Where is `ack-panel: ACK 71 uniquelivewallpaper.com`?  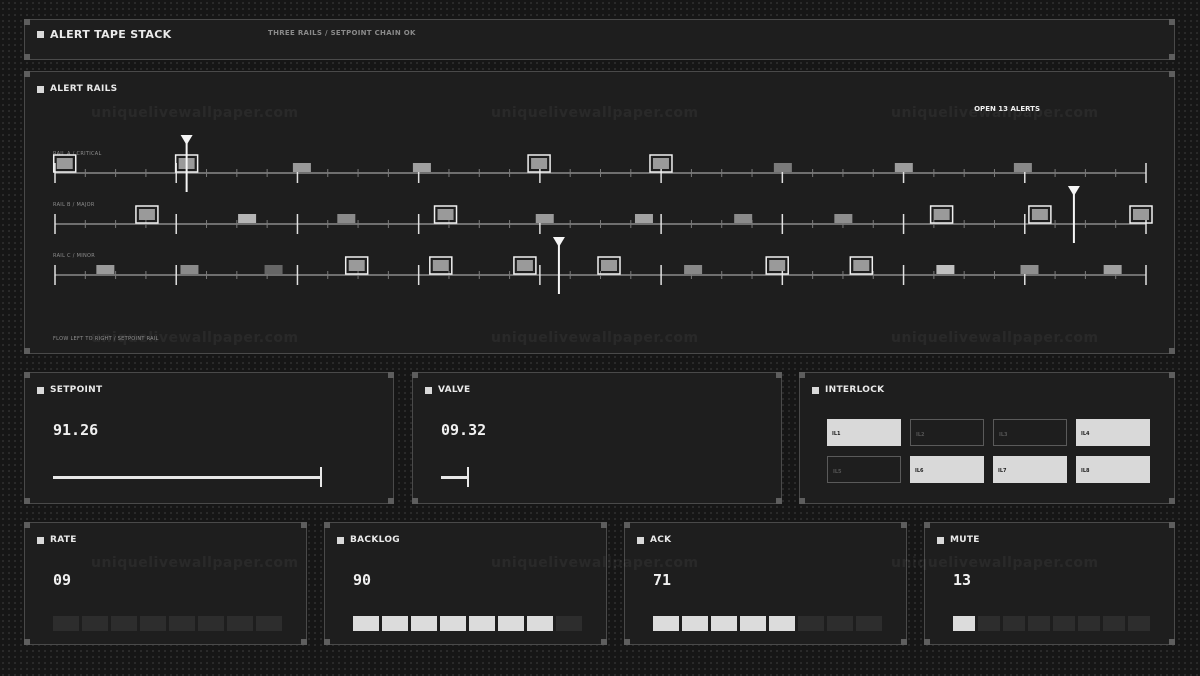 ack-panel: ACK 71 uniquelivewallpaper.com is located at coordinates (699, 583).